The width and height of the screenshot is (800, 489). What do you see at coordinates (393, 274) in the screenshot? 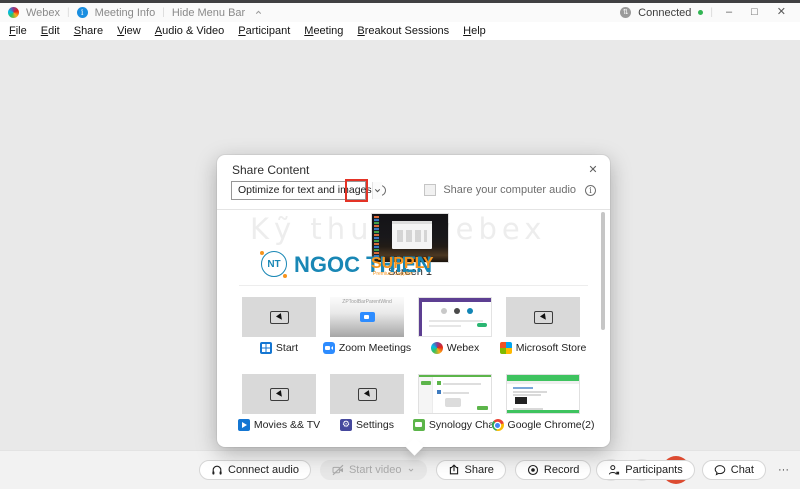
I see `logo-tagline-text: Premium Supplier` at bounding box center [393, 274].